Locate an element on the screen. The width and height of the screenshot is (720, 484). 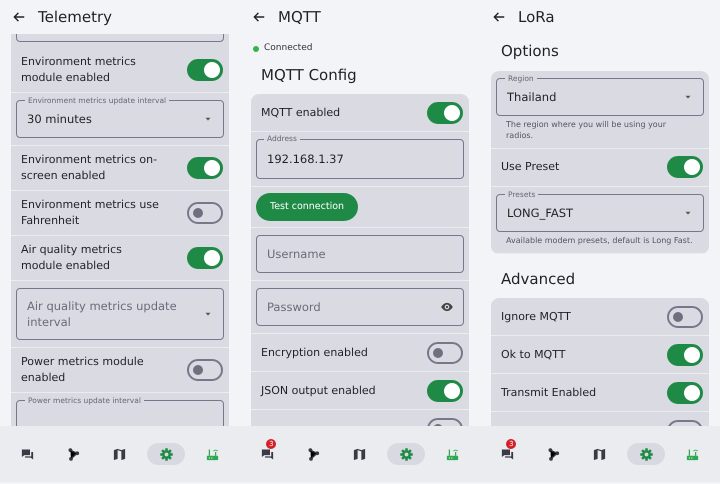
section-heading: Options is located at coordinates (530, 51).